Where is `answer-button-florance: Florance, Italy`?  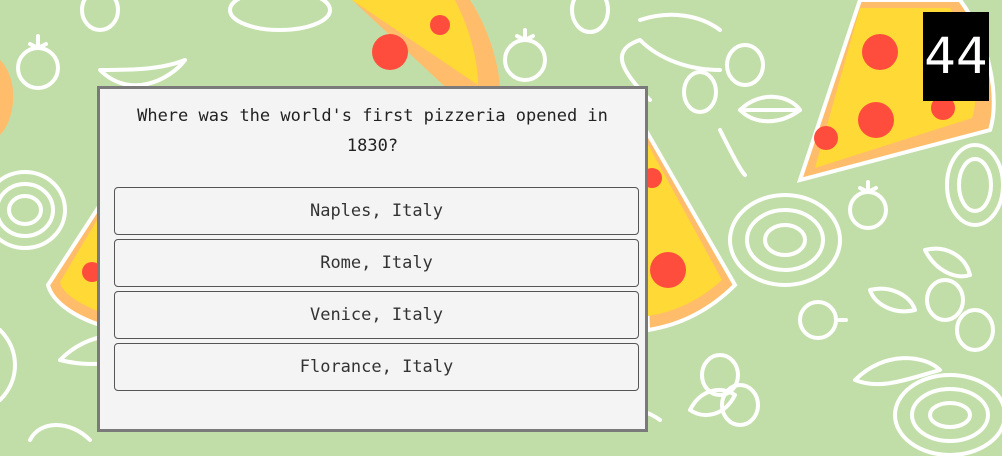
answer-button-florance: Florance, Italy is located at coordinates (376, 367).